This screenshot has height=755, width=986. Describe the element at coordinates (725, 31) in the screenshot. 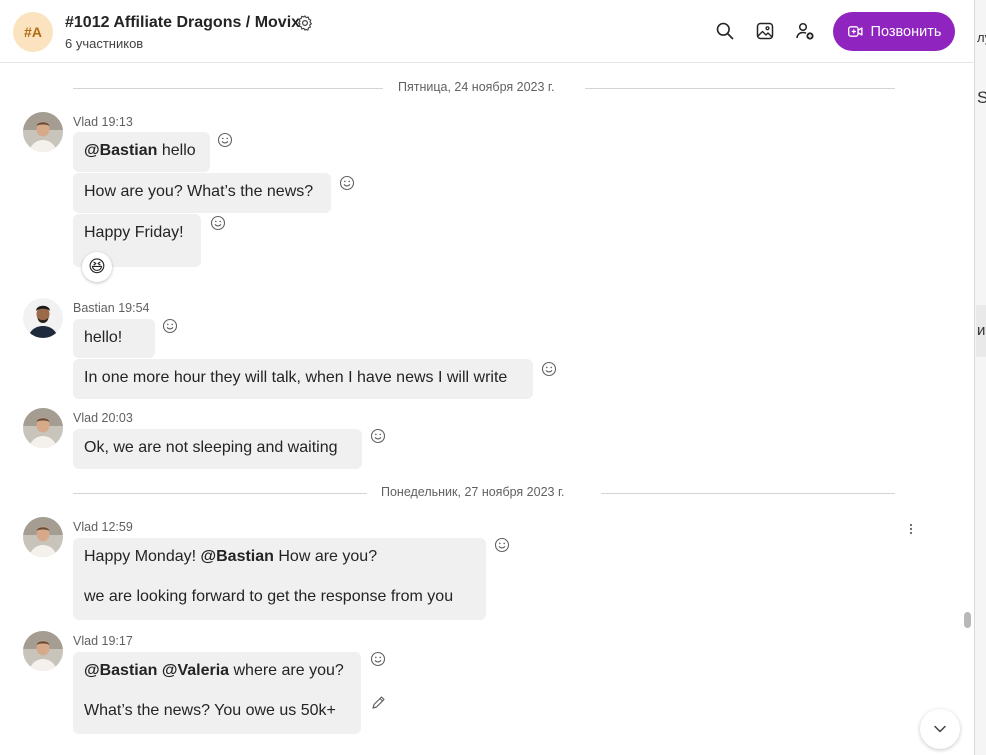

I see `search-icon` at that location.